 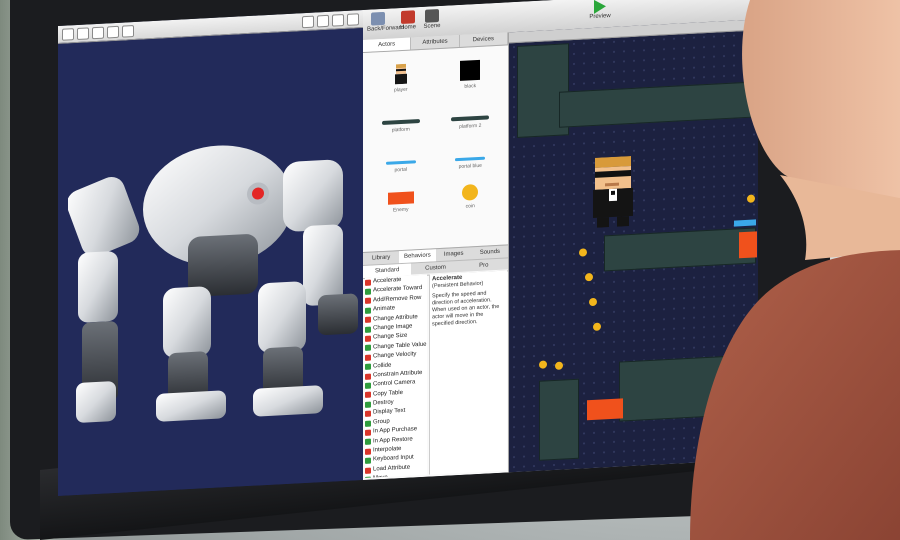 What do you see at coordinates (471, 151) in the screenshot?
I see `actor-item: portal blue` at bounding box center [471, 151].